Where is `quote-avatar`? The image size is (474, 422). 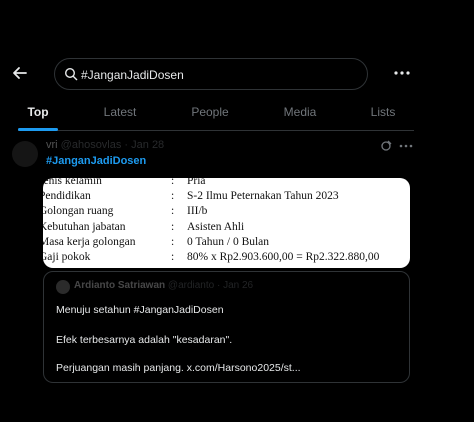 quote-avatar is located at coordinates (63, 287).